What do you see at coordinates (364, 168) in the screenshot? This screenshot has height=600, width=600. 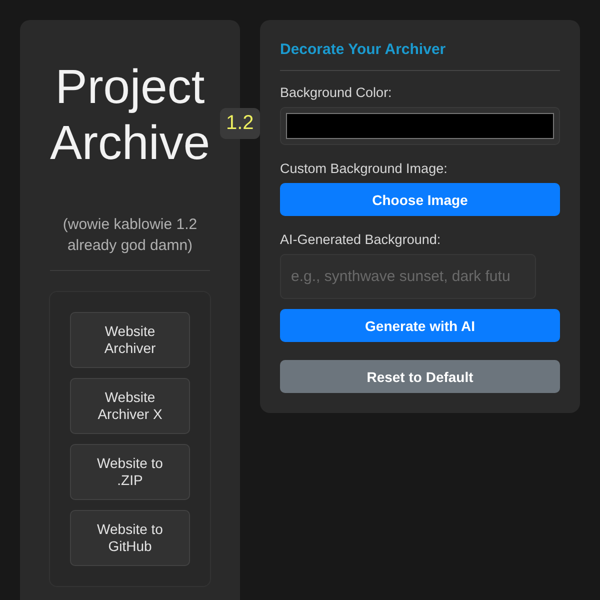 I see `field-label: Custom Background Image:` at bounding box center [364, 168].